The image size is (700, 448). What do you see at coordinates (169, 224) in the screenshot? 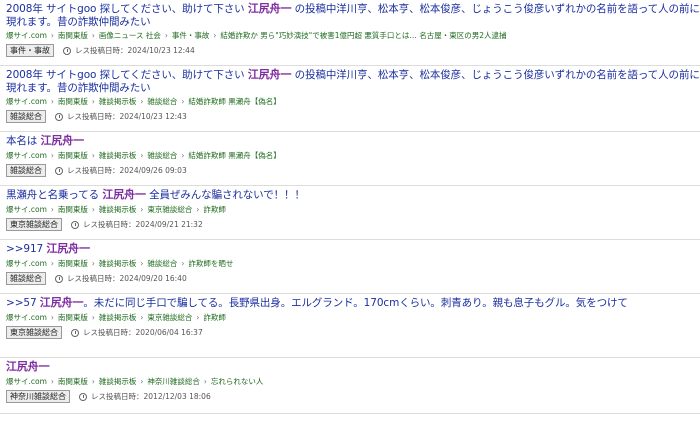
I see `post-date: 2024/09/21 21:32` at bounding box center [169, 224].